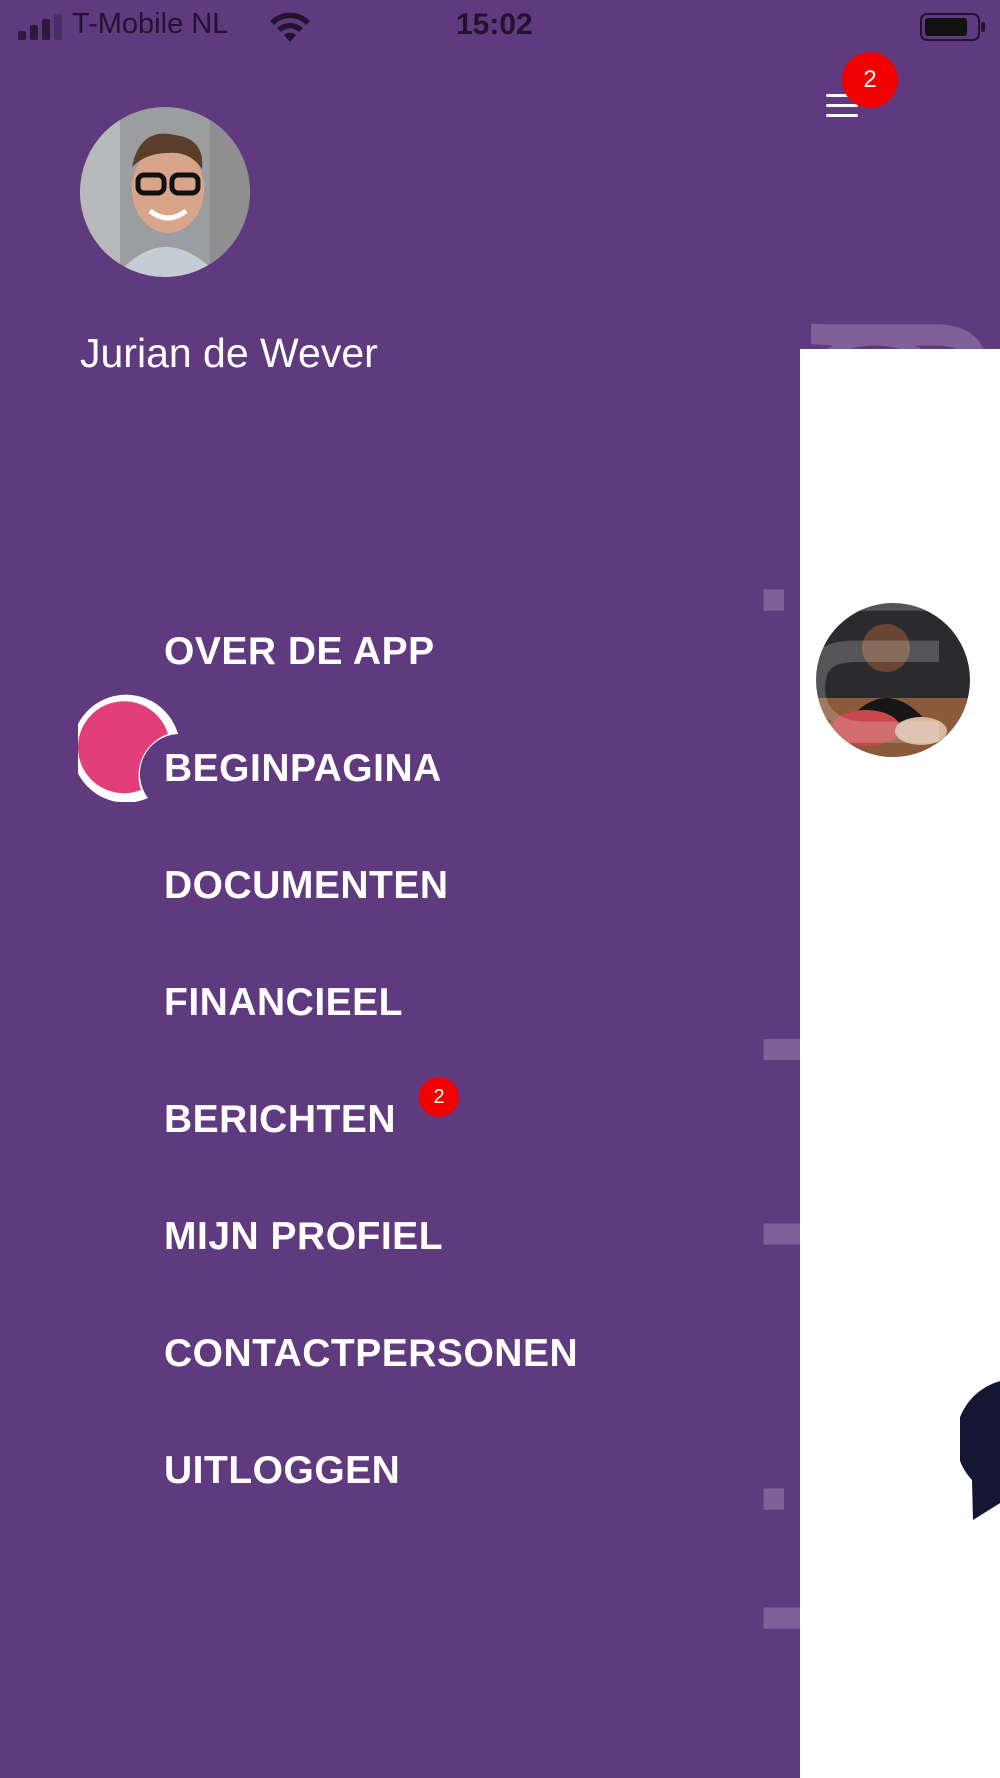 Image resolution: width=1000 pixels, height=1778 pixels. Describe the element at coordinates (283, 1003) in the screenshot. I see `menu-item-financieel: FINANCIEEL` at that location.